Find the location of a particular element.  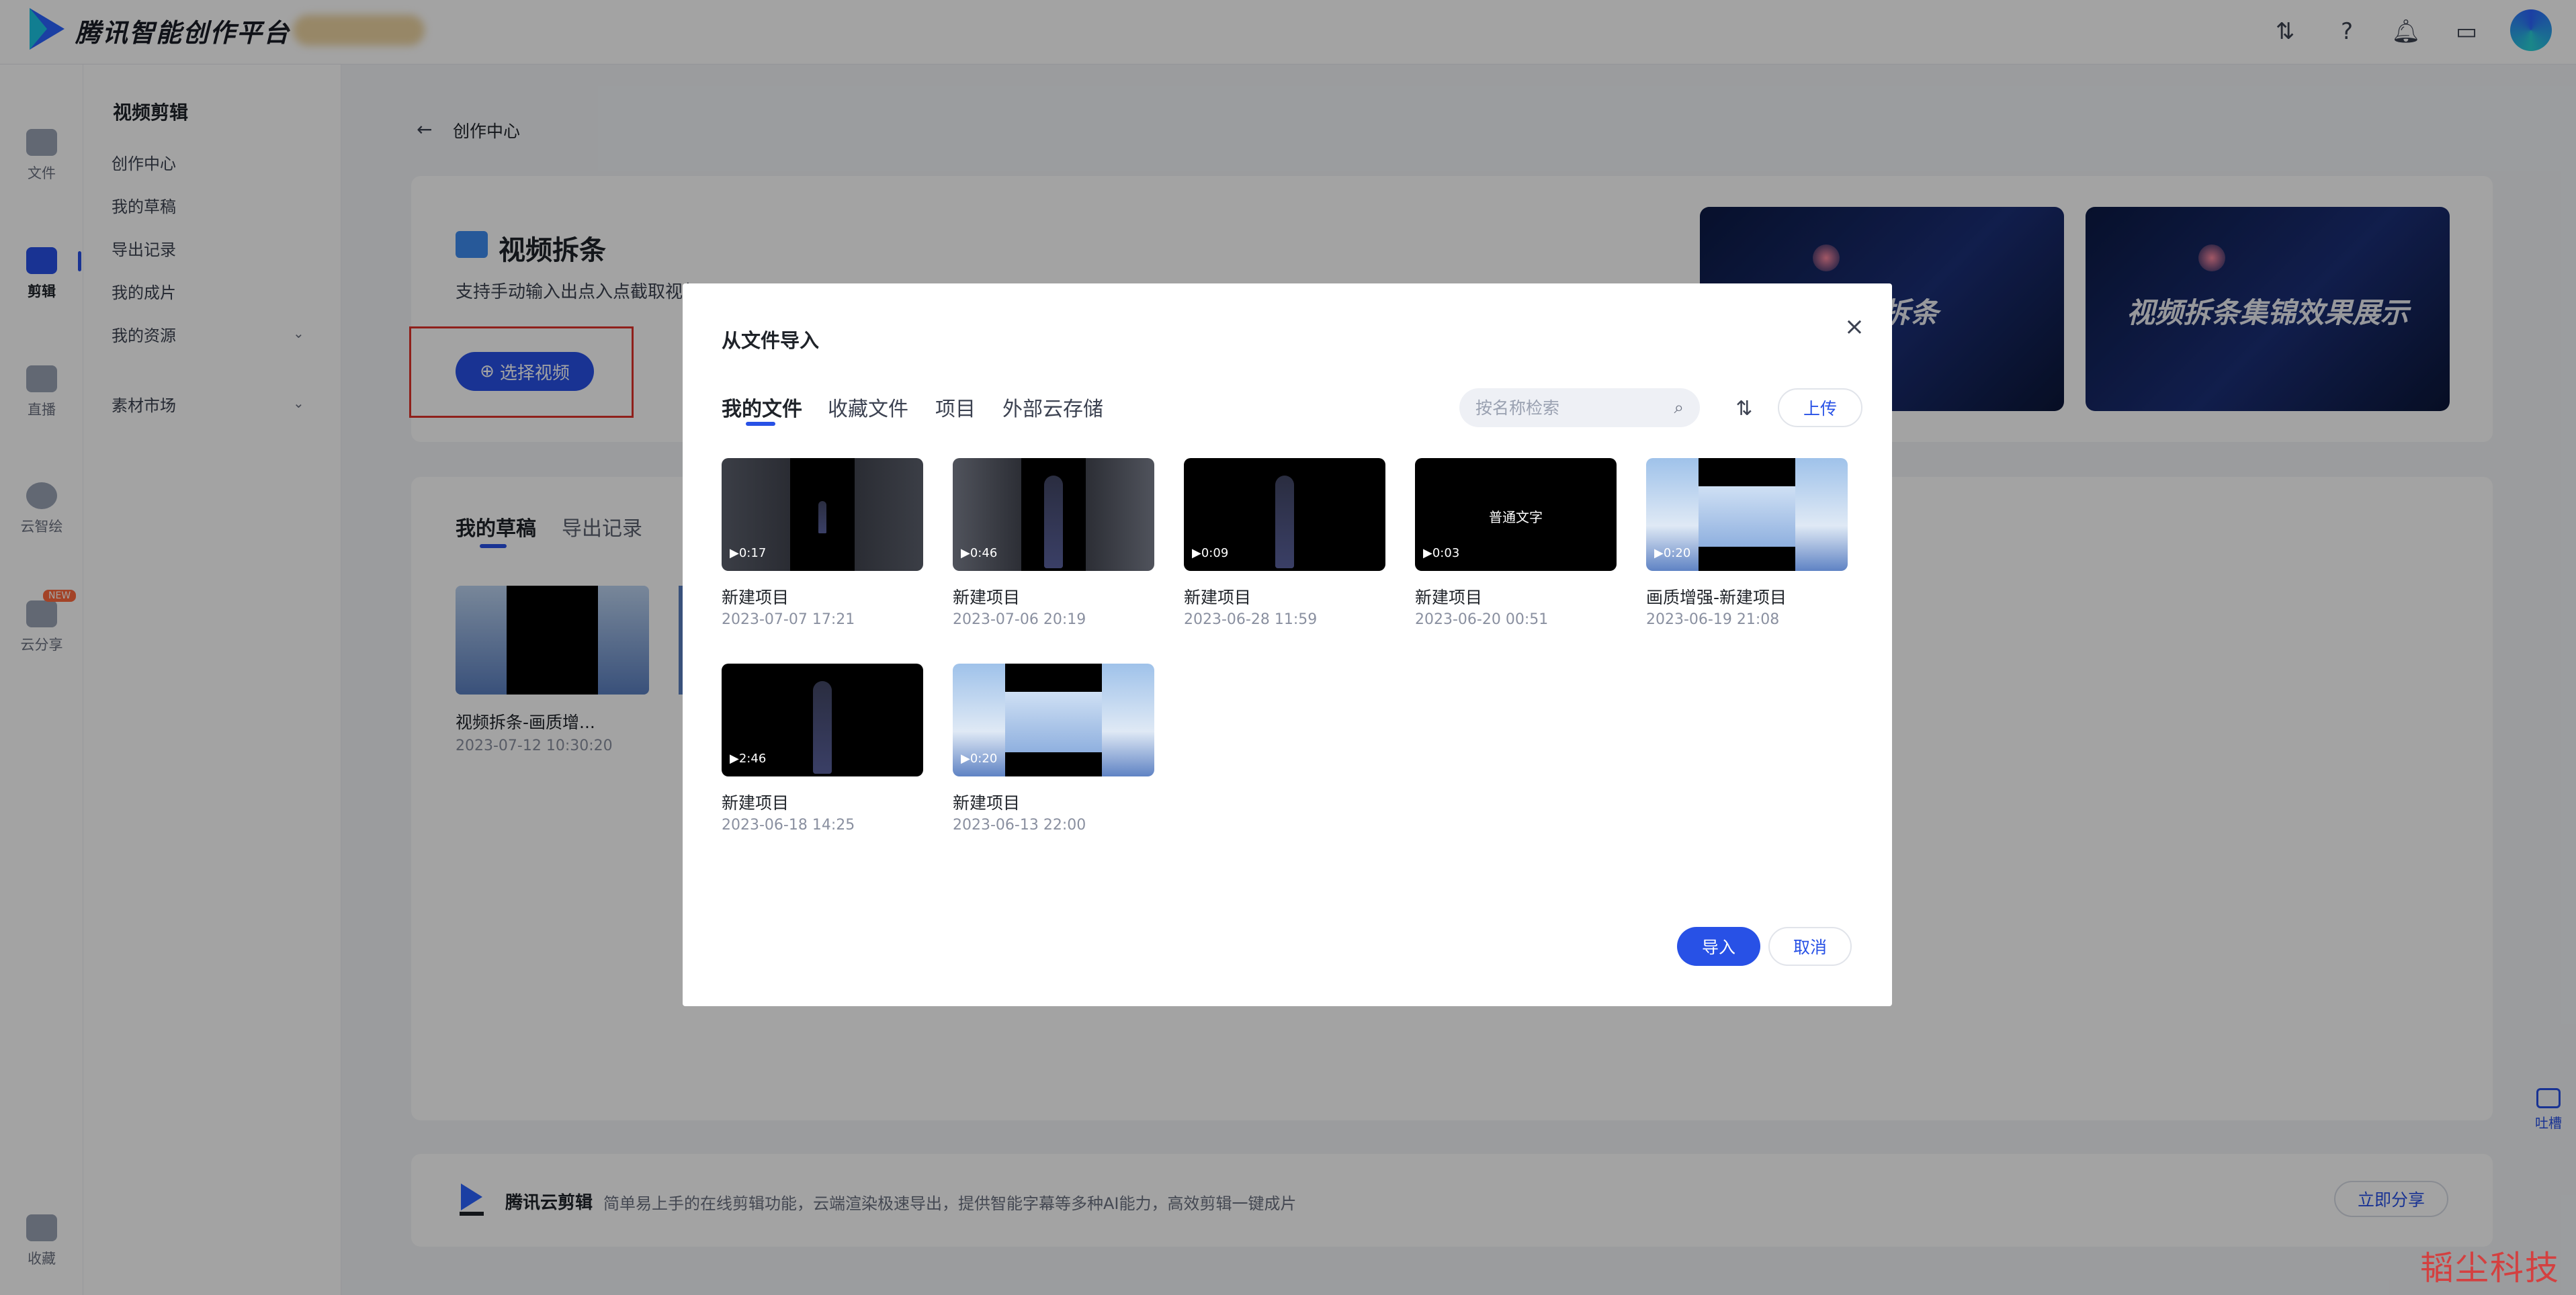

tab-underline is located at coordinates (760, 424).